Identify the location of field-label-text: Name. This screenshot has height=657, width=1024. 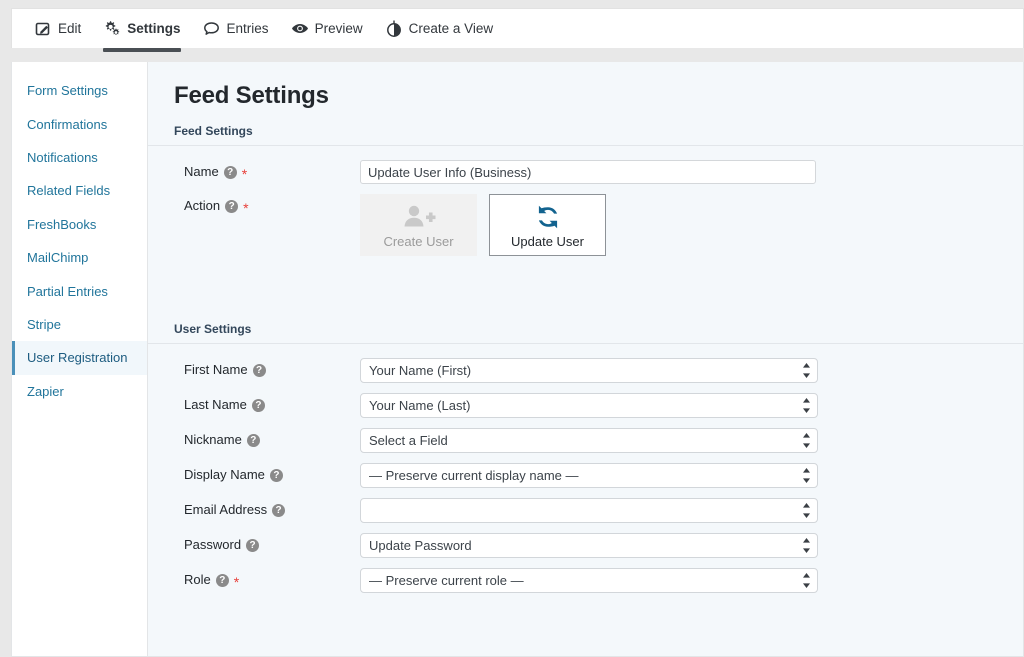
(201, 171).